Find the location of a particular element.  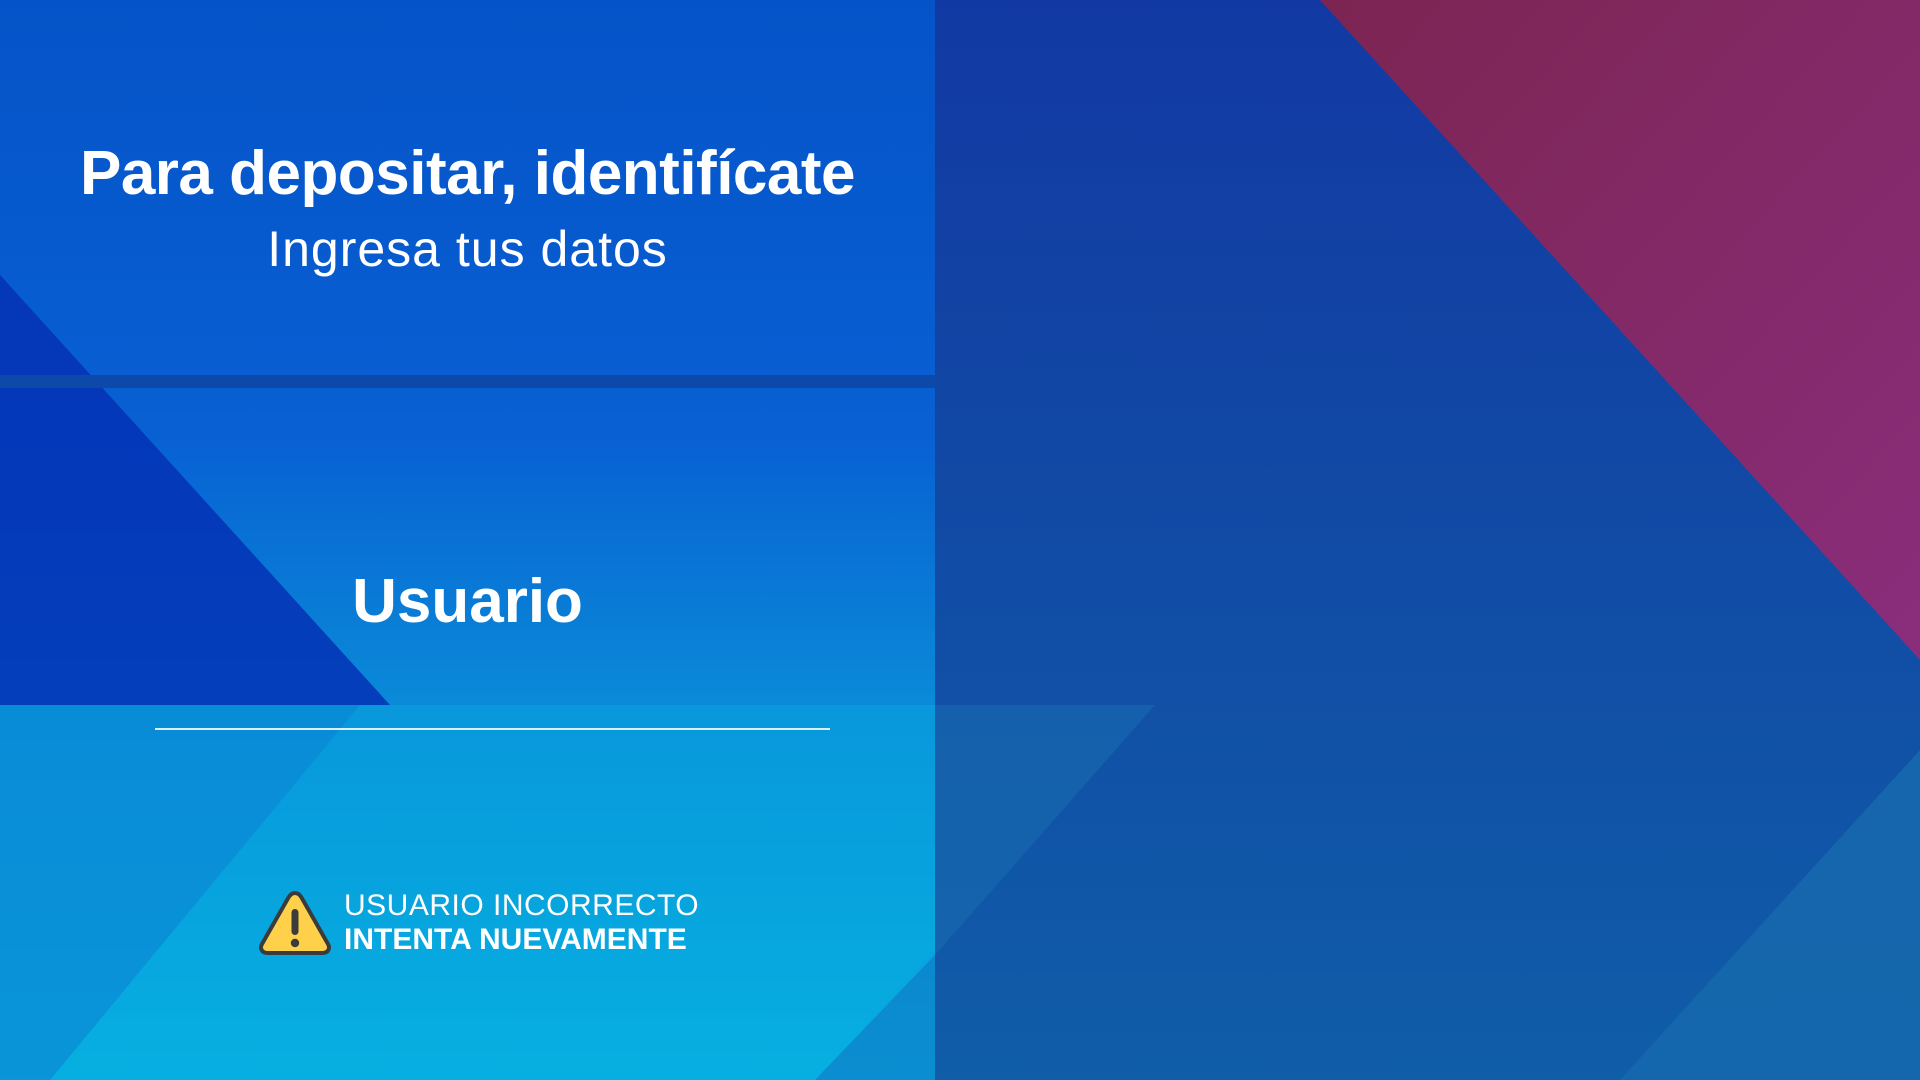

page-subtitle: Ingresa tus datos is located at coordinates (467, 249).